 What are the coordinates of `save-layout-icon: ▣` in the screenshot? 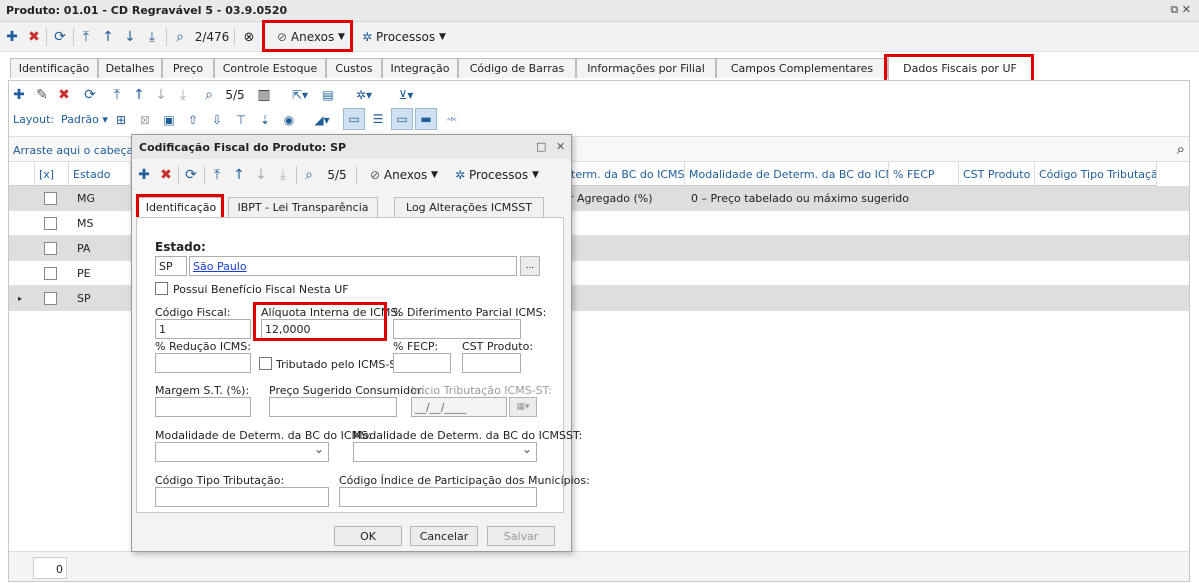 It's located at (169, 120).